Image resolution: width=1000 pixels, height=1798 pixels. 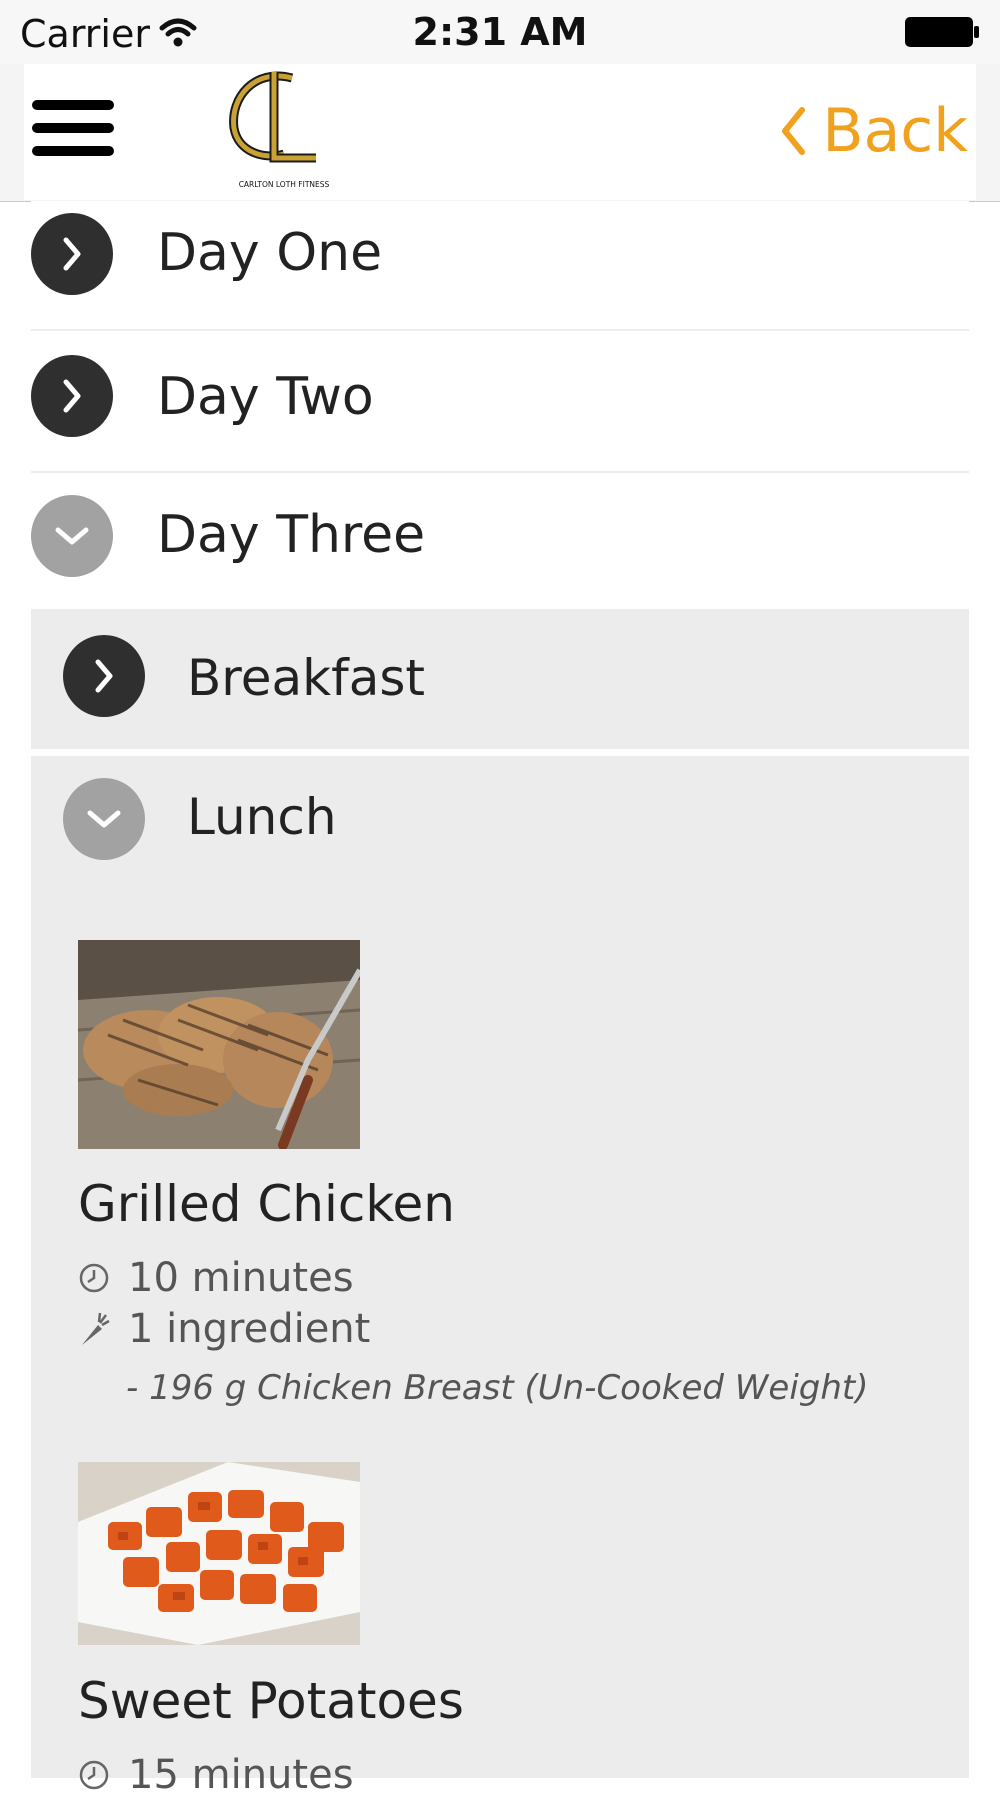 I want to click on day-row-three: Day Three, so click(x=500, y=541).